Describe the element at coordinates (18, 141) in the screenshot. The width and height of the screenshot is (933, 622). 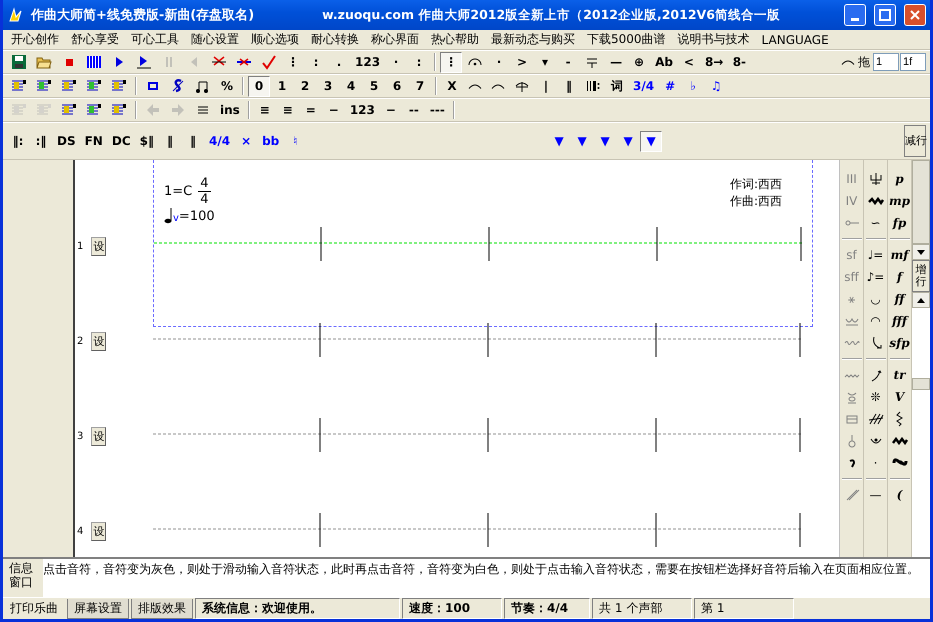
I see `toolbar-button: ‖:` at that location.